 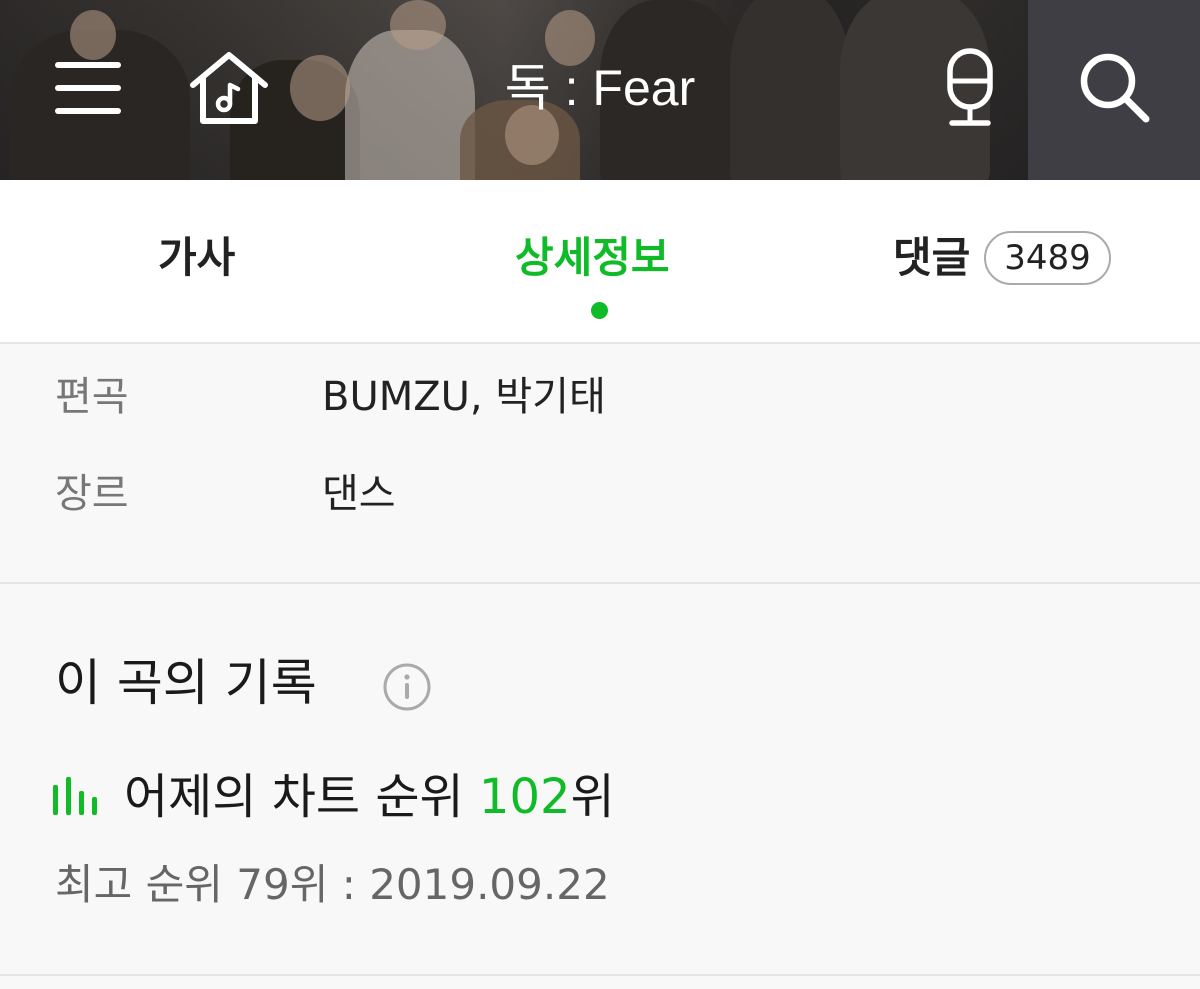 I want to click on tab-details: 상세정보, so click(x=592, y=258).